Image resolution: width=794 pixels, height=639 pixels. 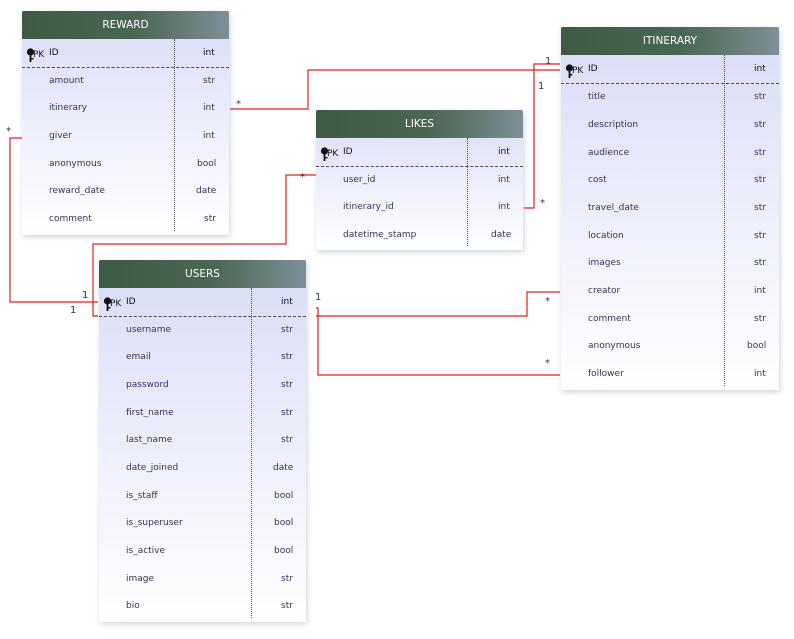 I want to click on field-name: follower, so click(x=606, y=374).